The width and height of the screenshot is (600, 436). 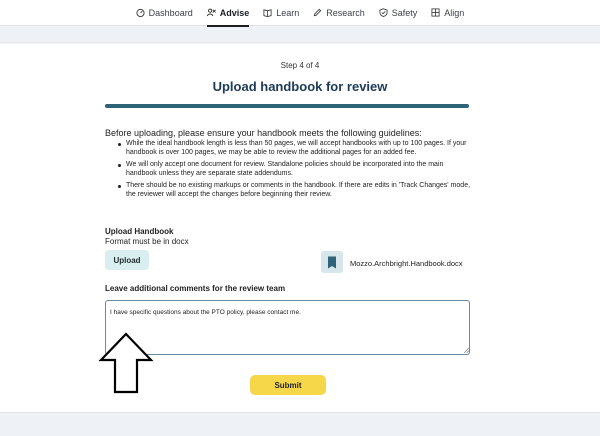 I want to click on uploaded-file-name: Mozzo.Archbright.Handbook.docx, so click(x=406, y=263).